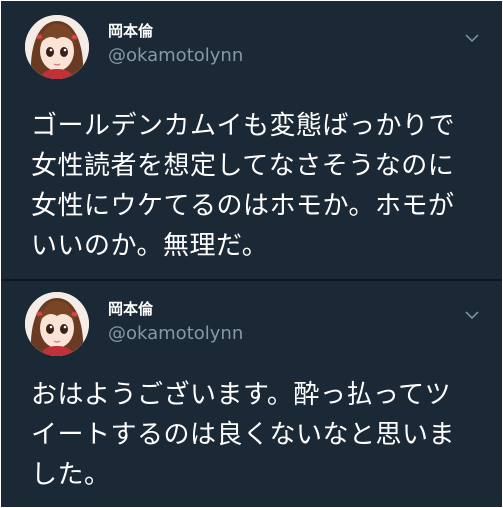  Describe the element at coordinates (241, 395) in the screenshot. I see `tweet-text-line: おはようございます。酔っ払ってツ` at that location.